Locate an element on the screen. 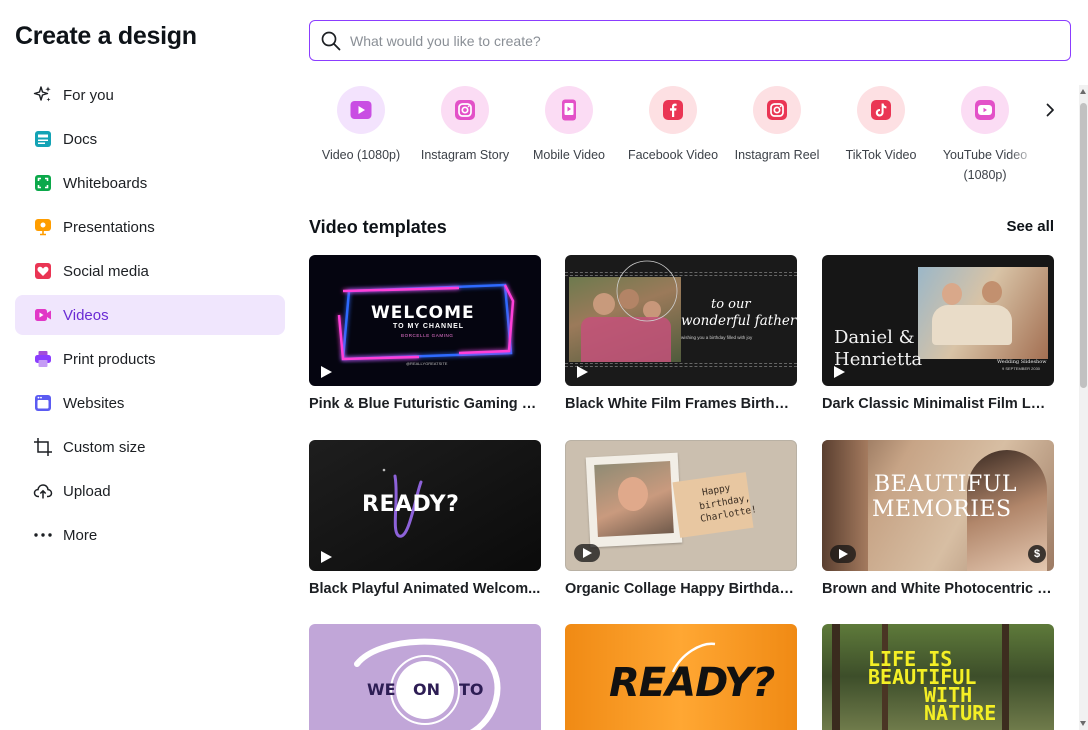  thumbnail-headline: MEMORIES is located at coordinates (942, 509).